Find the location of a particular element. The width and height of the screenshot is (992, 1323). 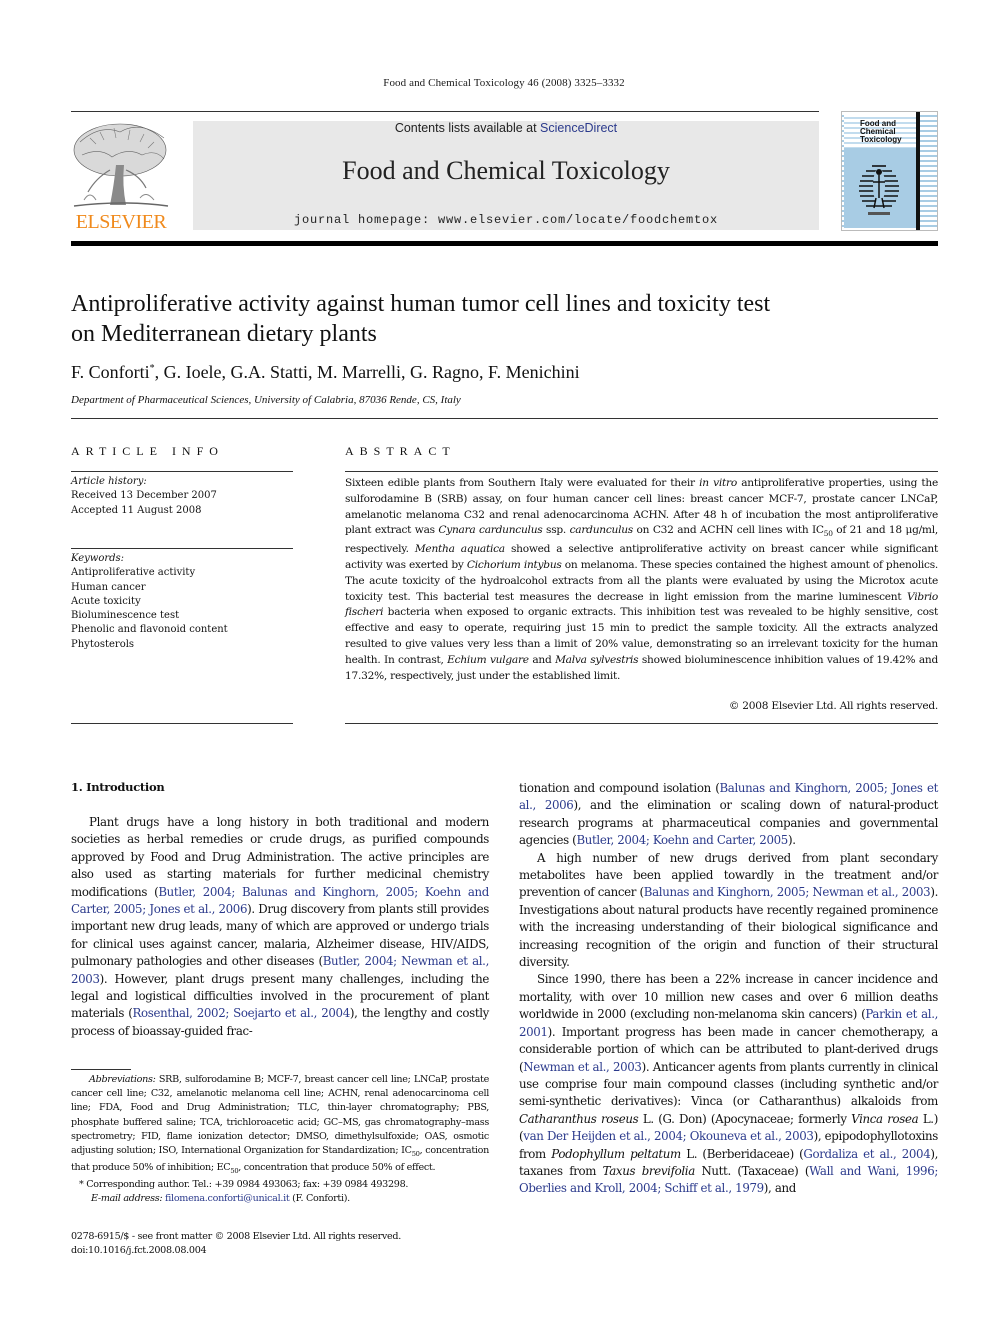

article-info-rule is located at coordinates (182, 471).